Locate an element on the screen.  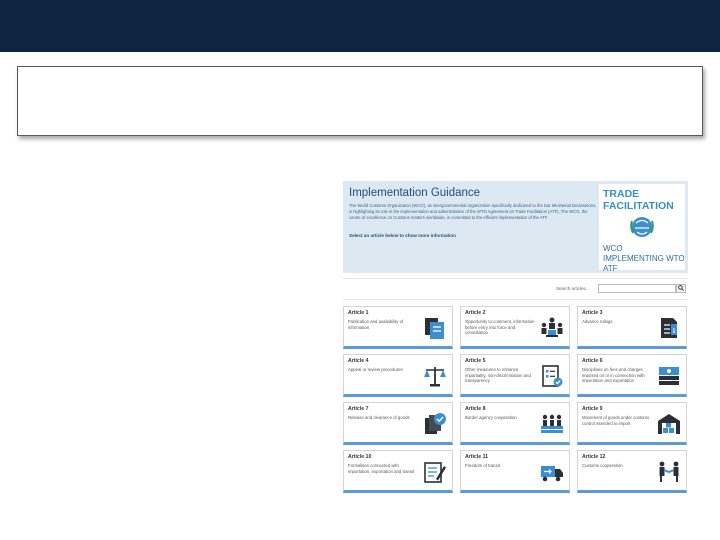
meeting-icon is located at coordinates (552, 327).